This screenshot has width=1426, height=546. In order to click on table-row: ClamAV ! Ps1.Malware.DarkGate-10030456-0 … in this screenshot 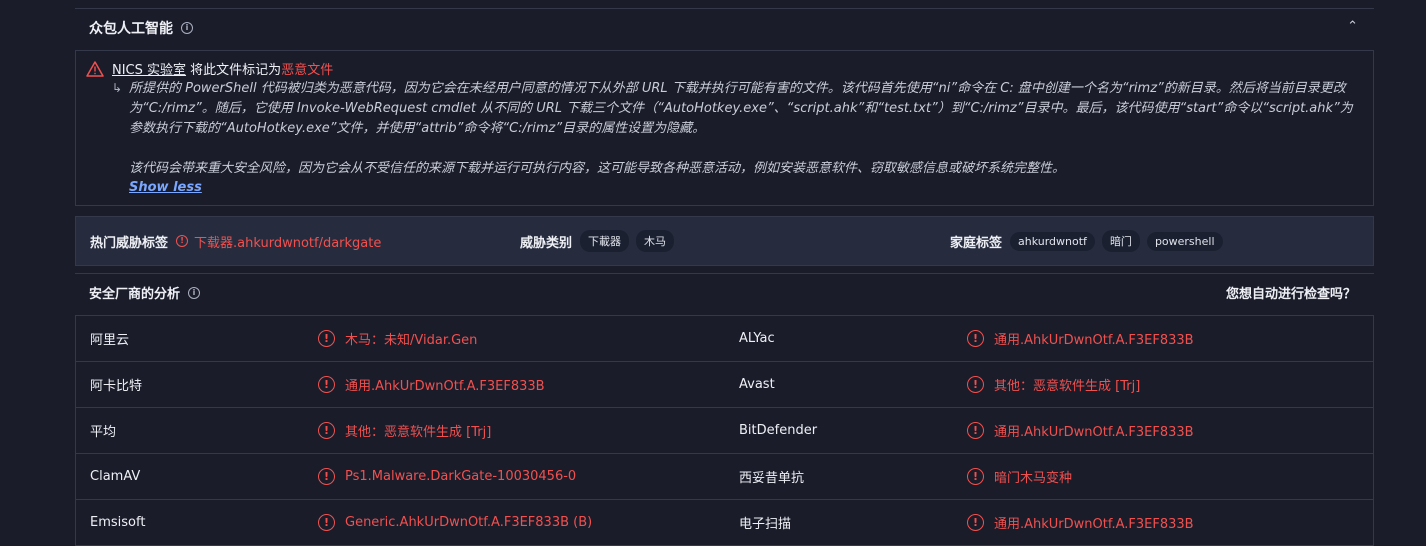, I will do `click(724, 477)`.